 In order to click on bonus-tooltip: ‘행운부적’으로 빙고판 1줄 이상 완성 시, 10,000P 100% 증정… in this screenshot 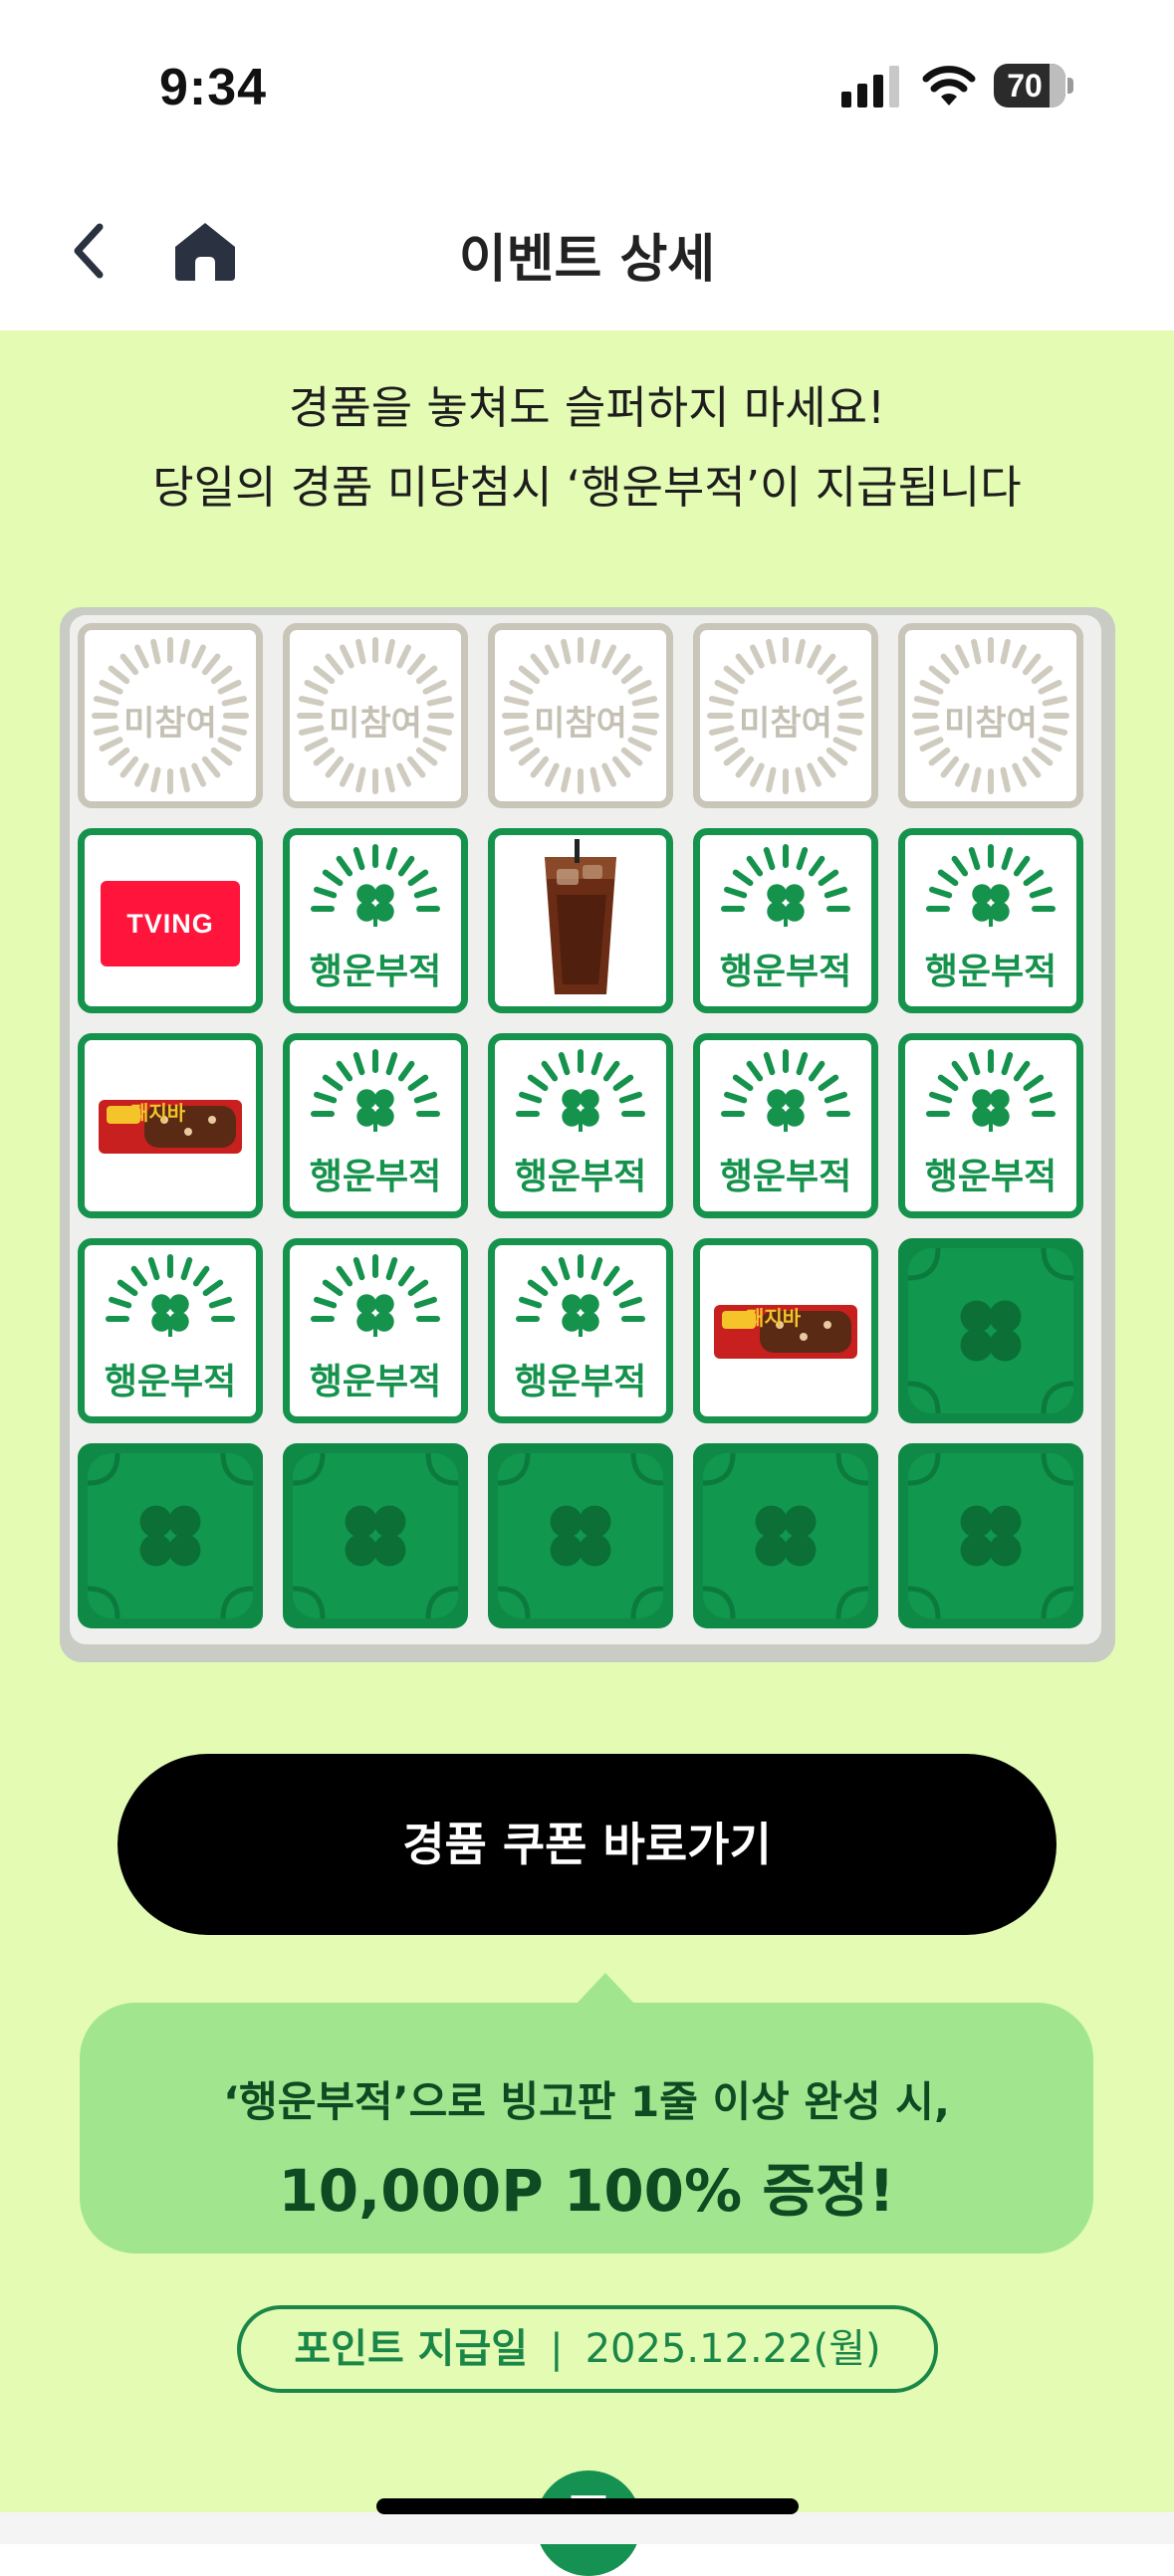, I will do `click(586, 2113)`.